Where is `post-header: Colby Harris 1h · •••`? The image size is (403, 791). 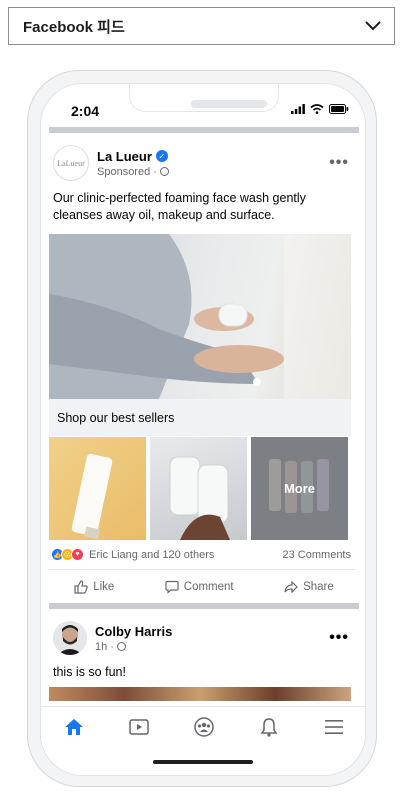
post-header: Colby Harris 1h · ••• is located at coordinates (204, 633).